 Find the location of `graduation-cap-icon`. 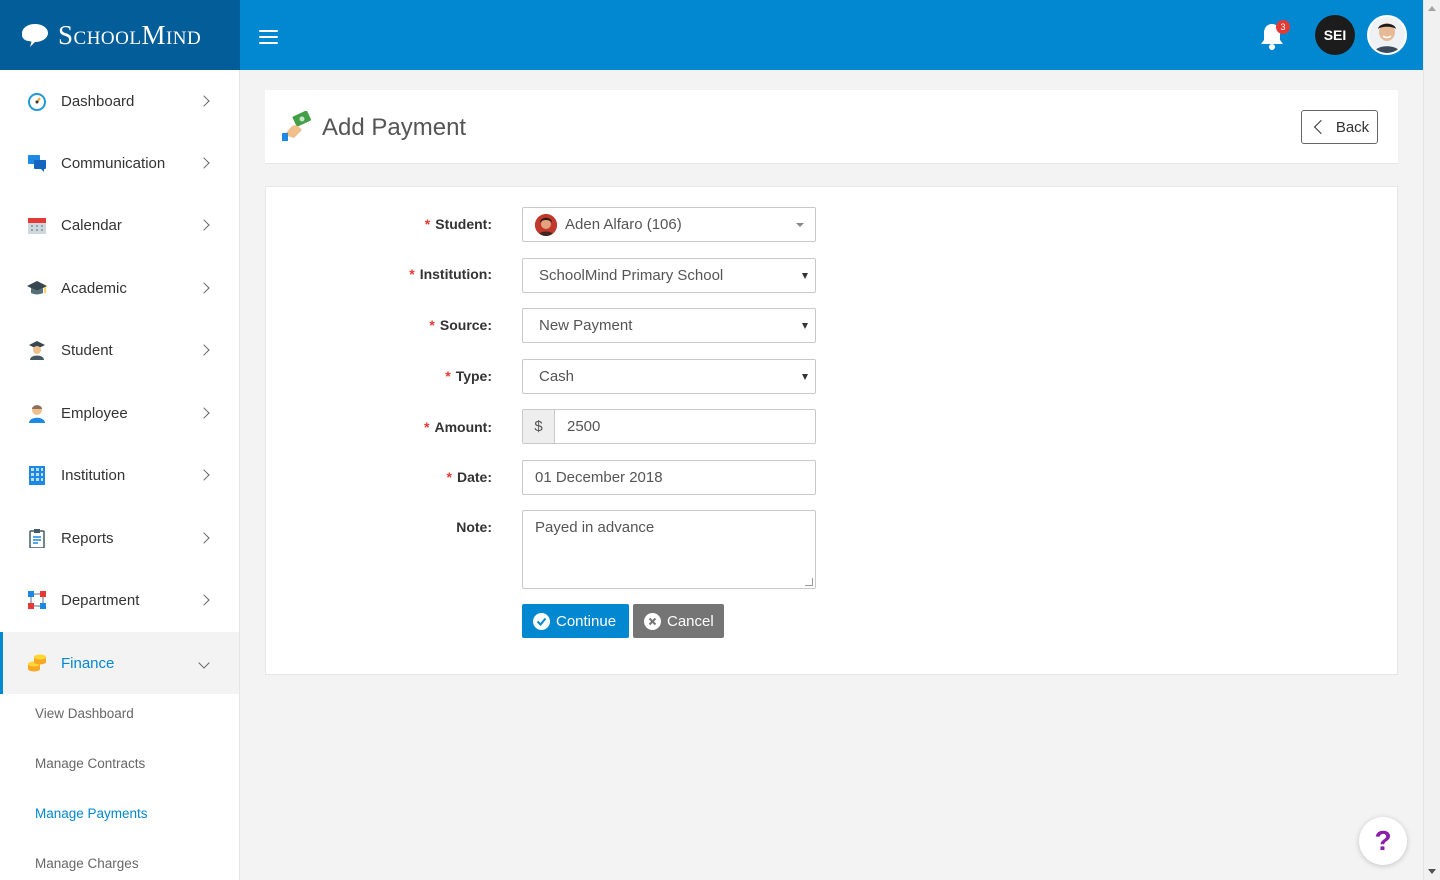

graduation-cap-icon is located at coordinates (37, 288).